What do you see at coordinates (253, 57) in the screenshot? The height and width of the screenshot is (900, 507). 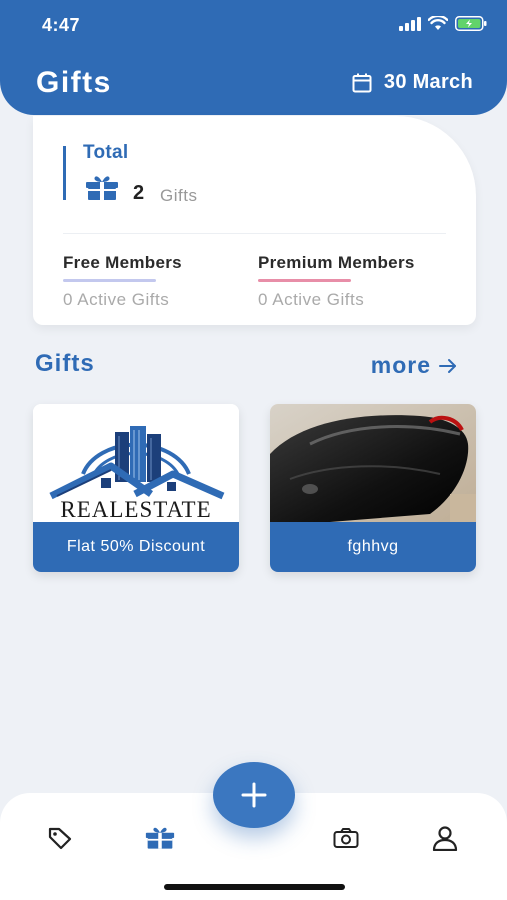 I see `app-header: 4:47 Gifts 30 March` at bounding box center [253, 57].